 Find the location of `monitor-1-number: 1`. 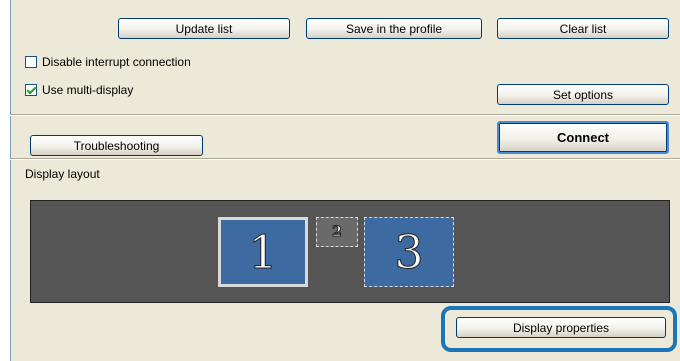

monitor-1-number: 1 is located at coordinates (263, 252).